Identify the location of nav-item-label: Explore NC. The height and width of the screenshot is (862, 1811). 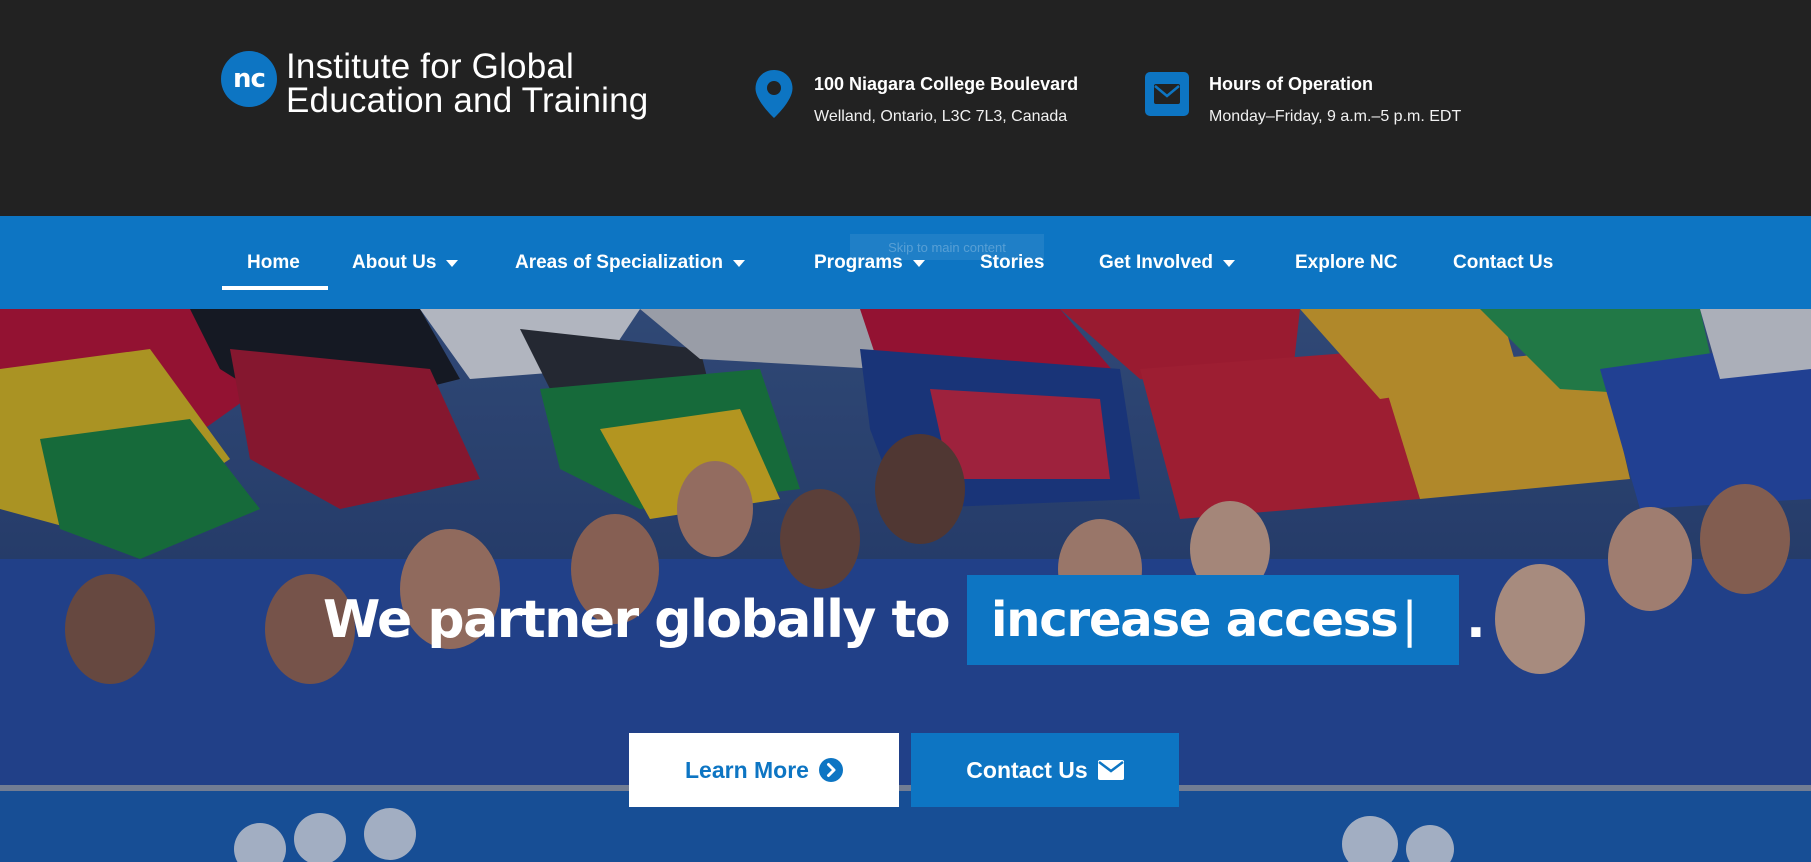
(1346, 262).